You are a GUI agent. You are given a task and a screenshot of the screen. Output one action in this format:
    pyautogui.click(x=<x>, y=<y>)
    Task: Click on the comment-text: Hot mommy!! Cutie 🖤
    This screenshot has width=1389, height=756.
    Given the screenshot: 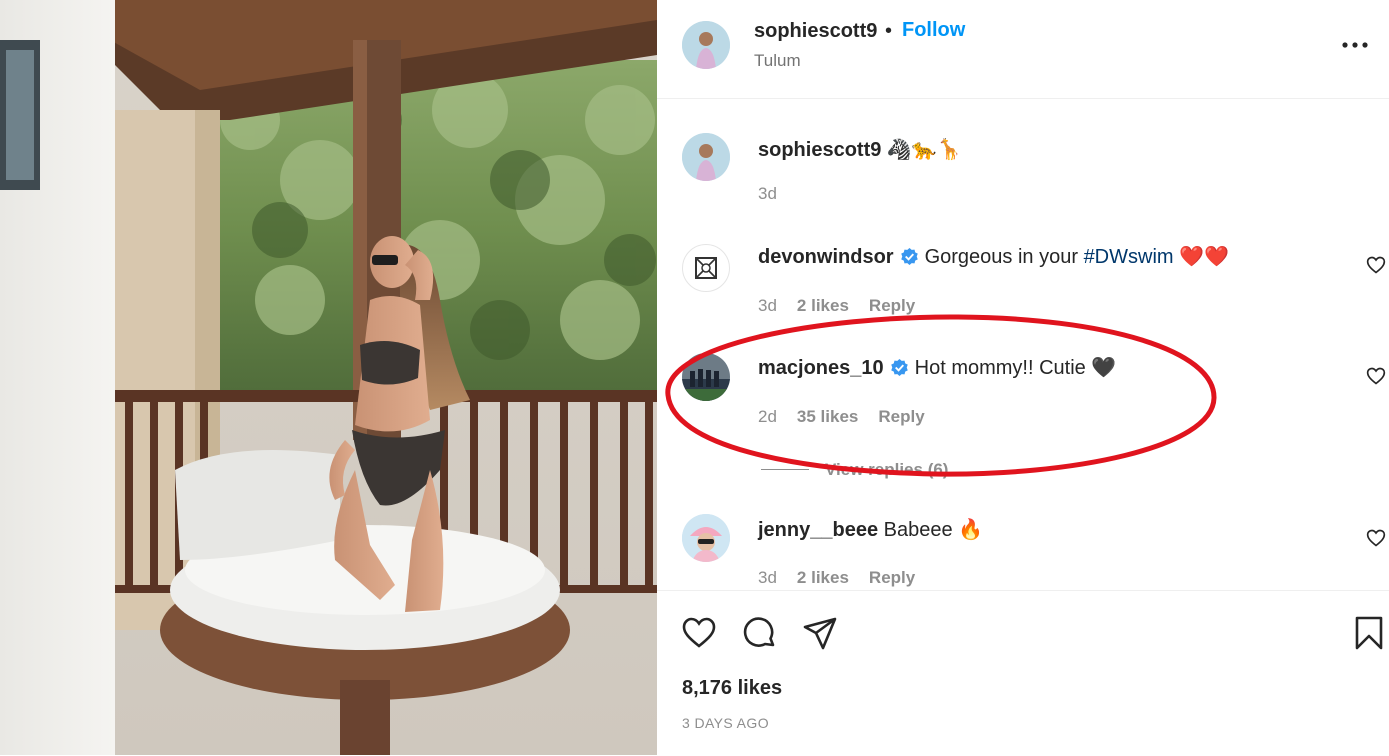 What is the action you would take?
    pyautogui.click(x=1015, y=368)
    